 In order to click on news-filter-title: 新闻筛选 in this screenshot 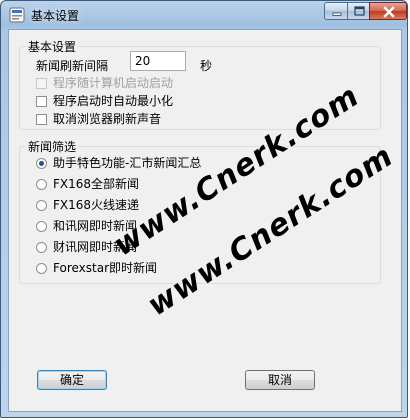, I will do `click(52, 146)`.